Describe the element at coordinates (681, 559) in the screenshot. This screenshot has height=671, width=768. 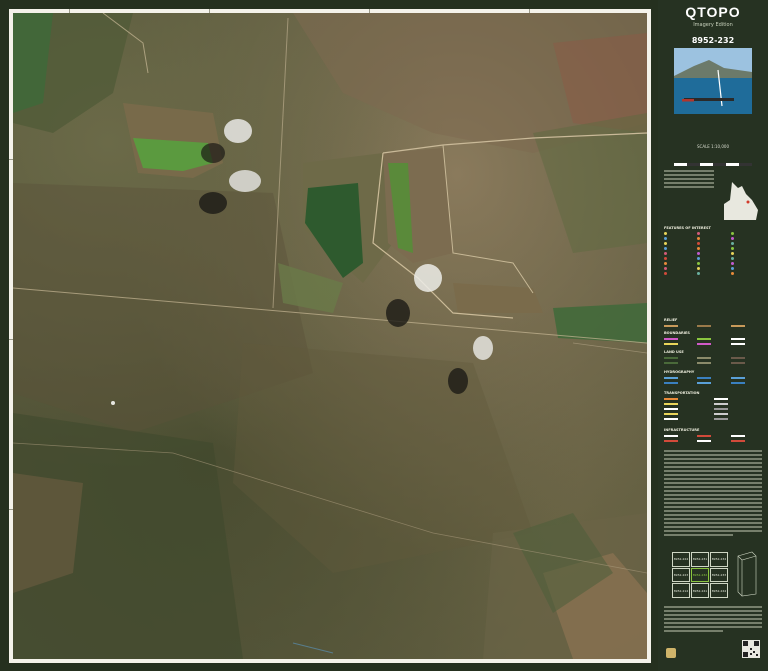
I see `index-sheet: 8952-224` at that location.